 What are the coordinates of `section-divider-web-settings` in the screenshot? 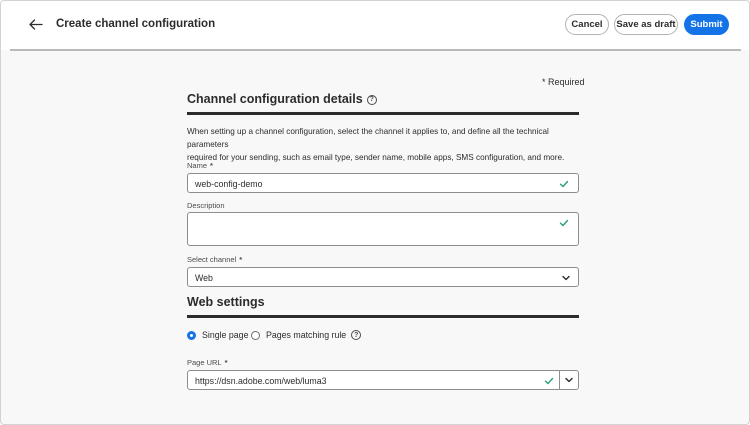 It's located at (383, 316).